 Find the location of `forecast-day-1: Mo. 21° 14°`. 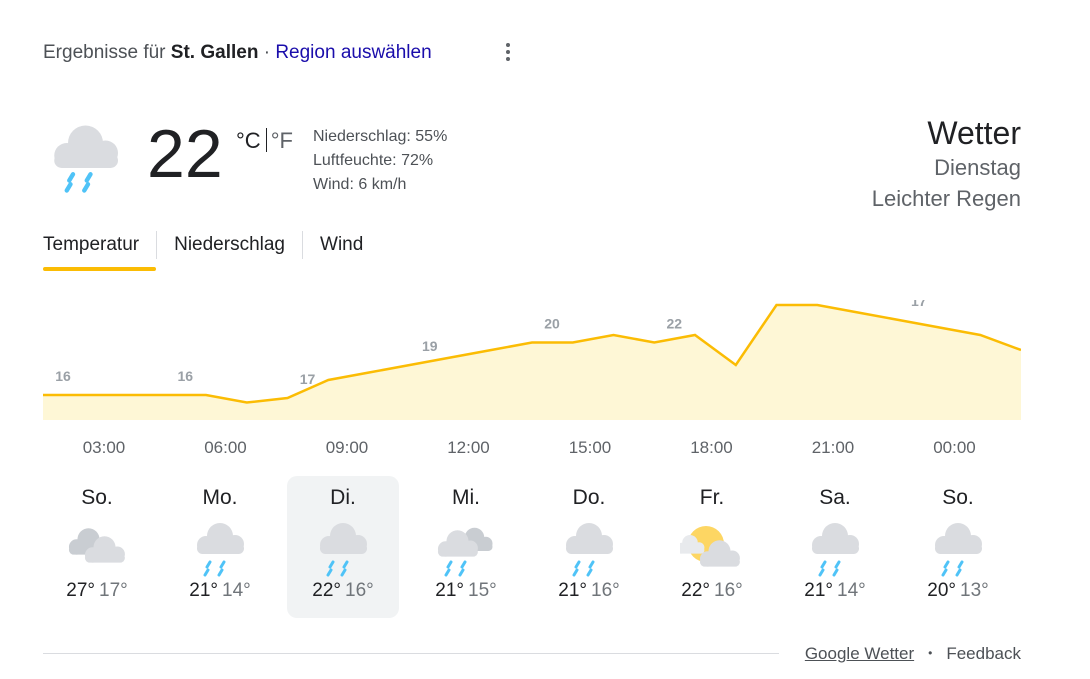

forecast-day-1: Mo. 21° 14° is located at coordinates (220, 547).